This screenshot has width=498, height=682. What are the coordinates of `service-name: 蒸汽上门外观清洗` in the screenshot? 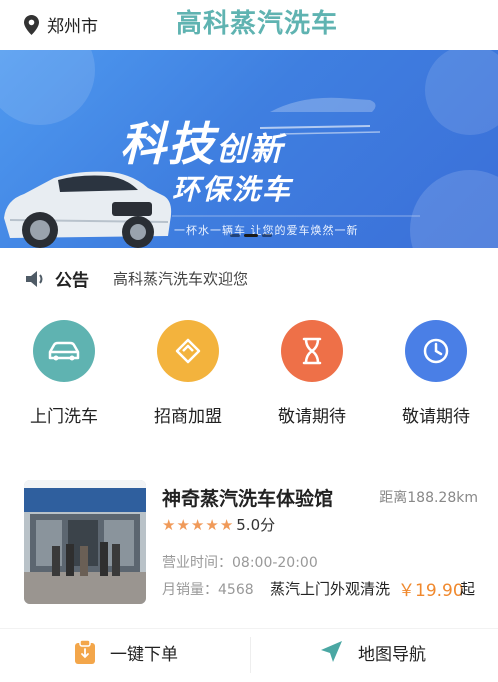 It's located at (330, 589).